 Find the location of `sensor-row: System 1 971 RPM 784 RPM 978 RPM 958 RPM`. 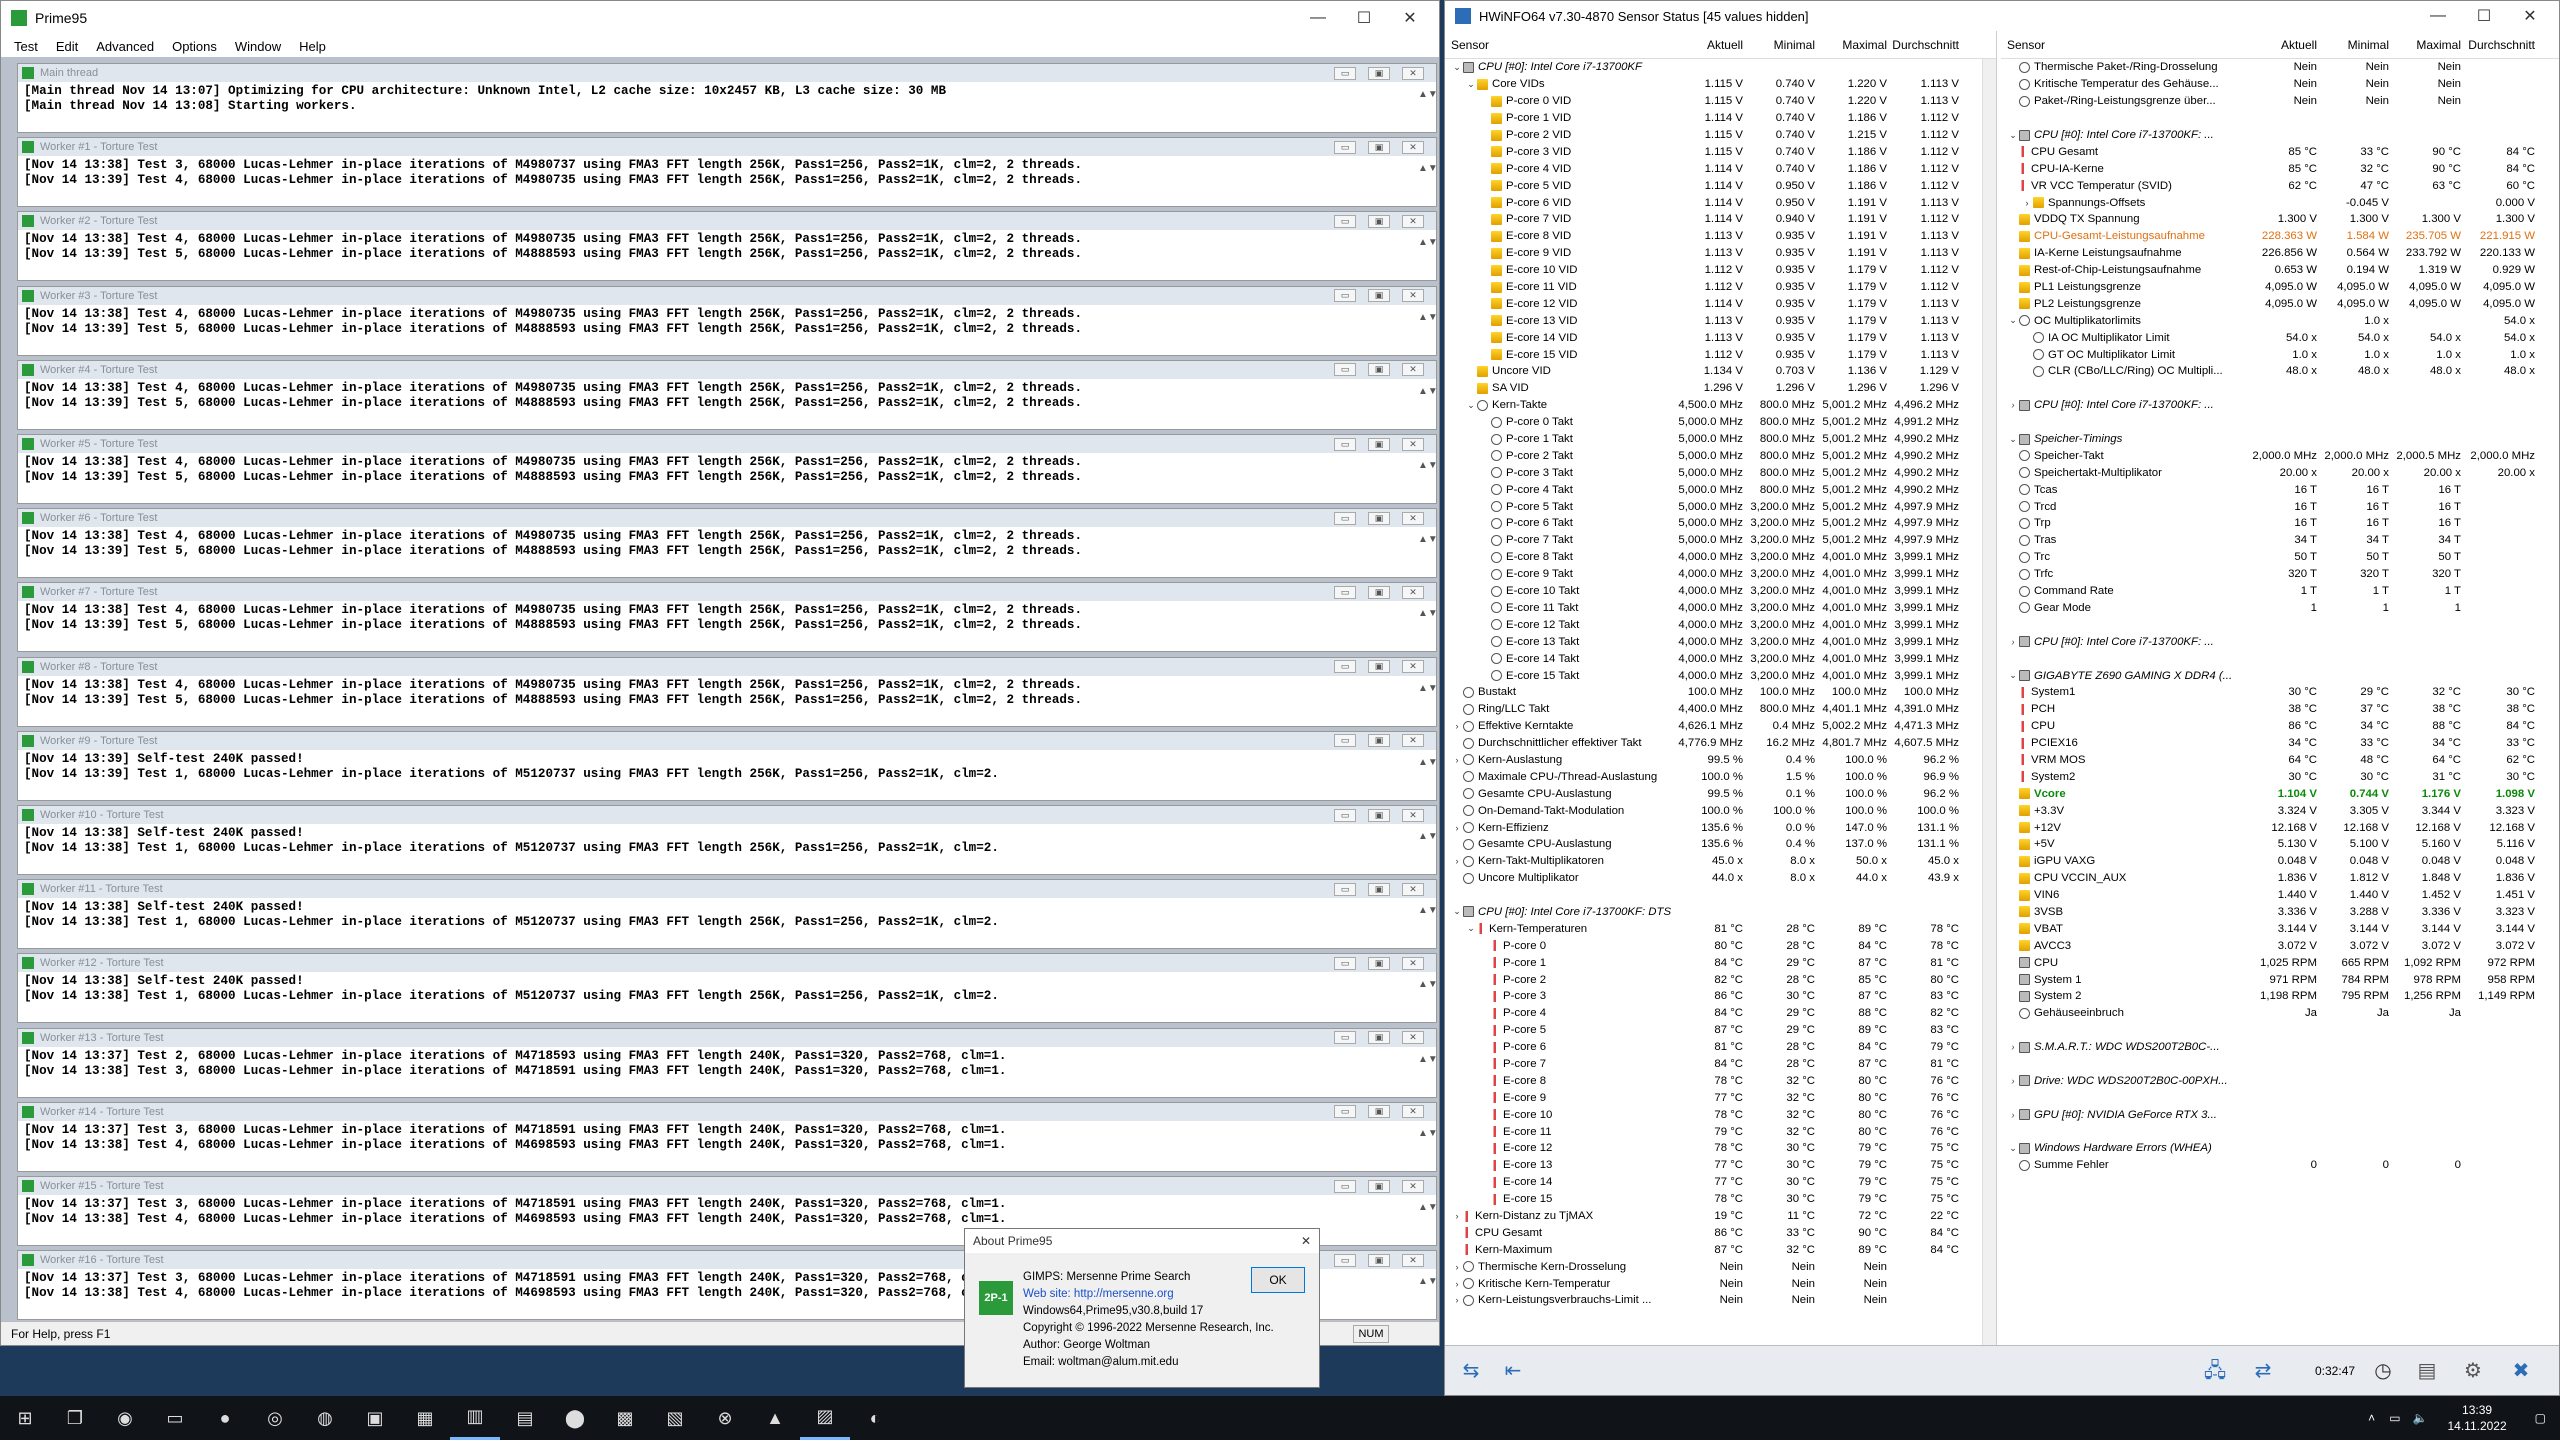

sensor-row: System 1 971 RPM 784 RPM 978 RPM 958 RPM is located at coordinates (2280, 979).